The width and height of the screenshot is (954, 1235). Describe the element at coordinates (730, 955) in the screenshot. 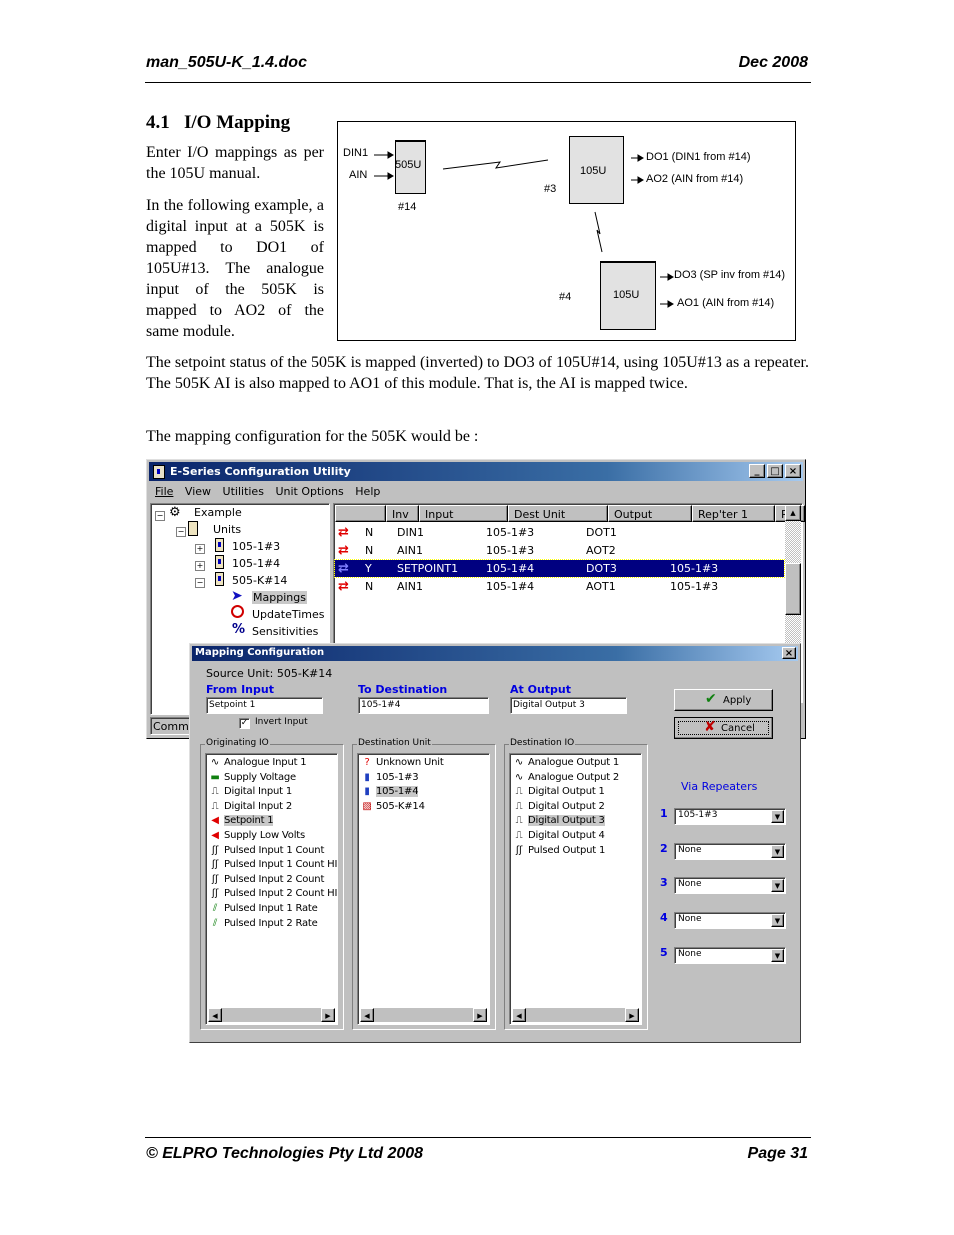

I see `repeater-5-select: None ▼` at that location.